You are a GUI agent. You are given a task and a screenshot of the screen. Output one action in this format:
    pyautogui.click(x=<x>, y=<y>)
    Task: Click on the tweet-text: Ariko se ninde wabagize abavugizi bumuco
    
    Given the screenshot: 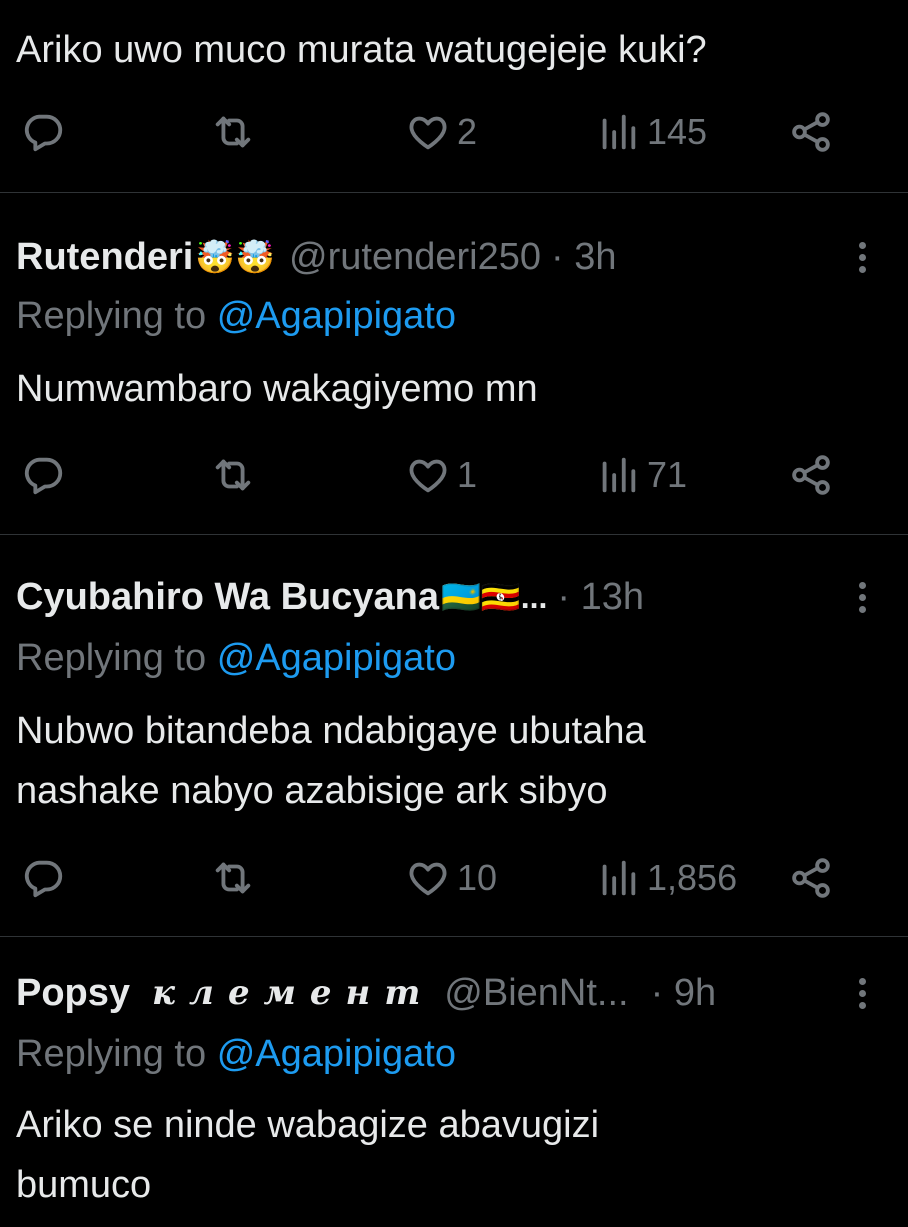 What is the action you would take?
    pyautogui.click(x=446, y=1155)
    